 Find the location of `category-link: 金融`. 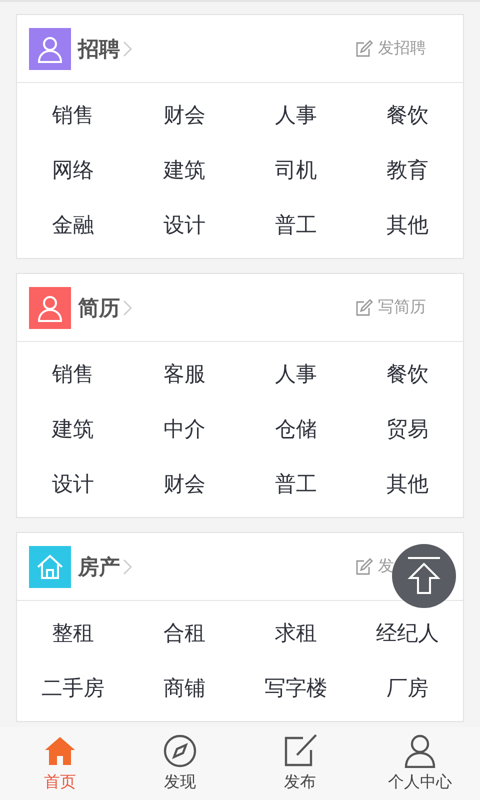

category-link: 金融 is located at coordinates (72, 224).